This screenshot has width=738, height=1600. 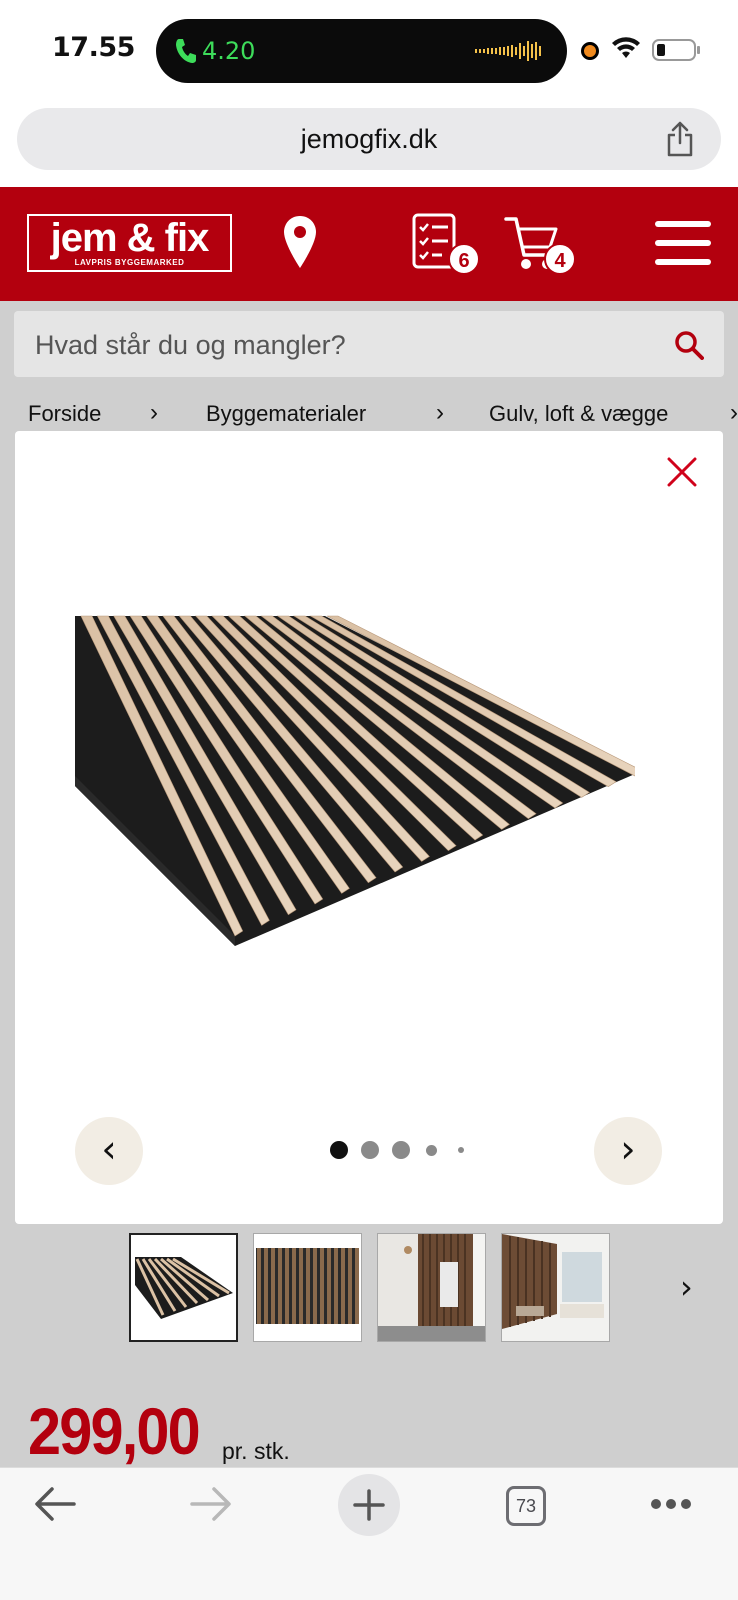 I want to click on url-text: jemogfix.dk, so click(x=369, y=139).